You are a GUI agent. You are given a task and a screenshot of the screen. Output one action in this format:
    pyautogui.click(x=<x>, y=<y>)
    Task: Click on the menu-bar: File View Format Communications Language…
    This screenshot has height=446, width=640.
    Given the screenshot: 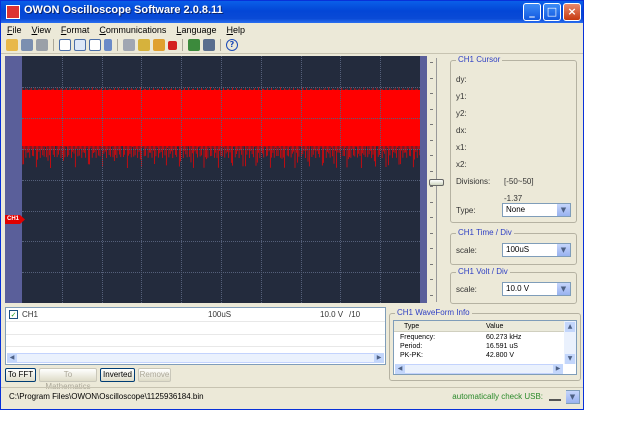 What is the action you would take?
    pyautogui.click(x=292, y=30)
    